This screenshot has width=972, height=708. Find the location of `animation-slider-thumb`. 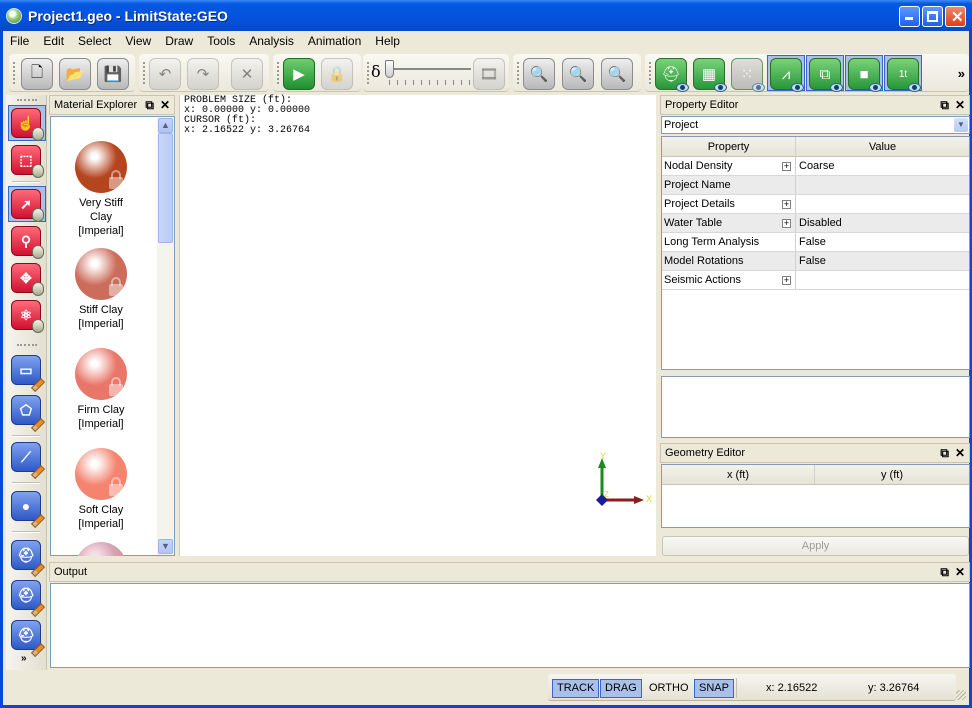

animation-slider-thumb is located at coordinates (389, 69).